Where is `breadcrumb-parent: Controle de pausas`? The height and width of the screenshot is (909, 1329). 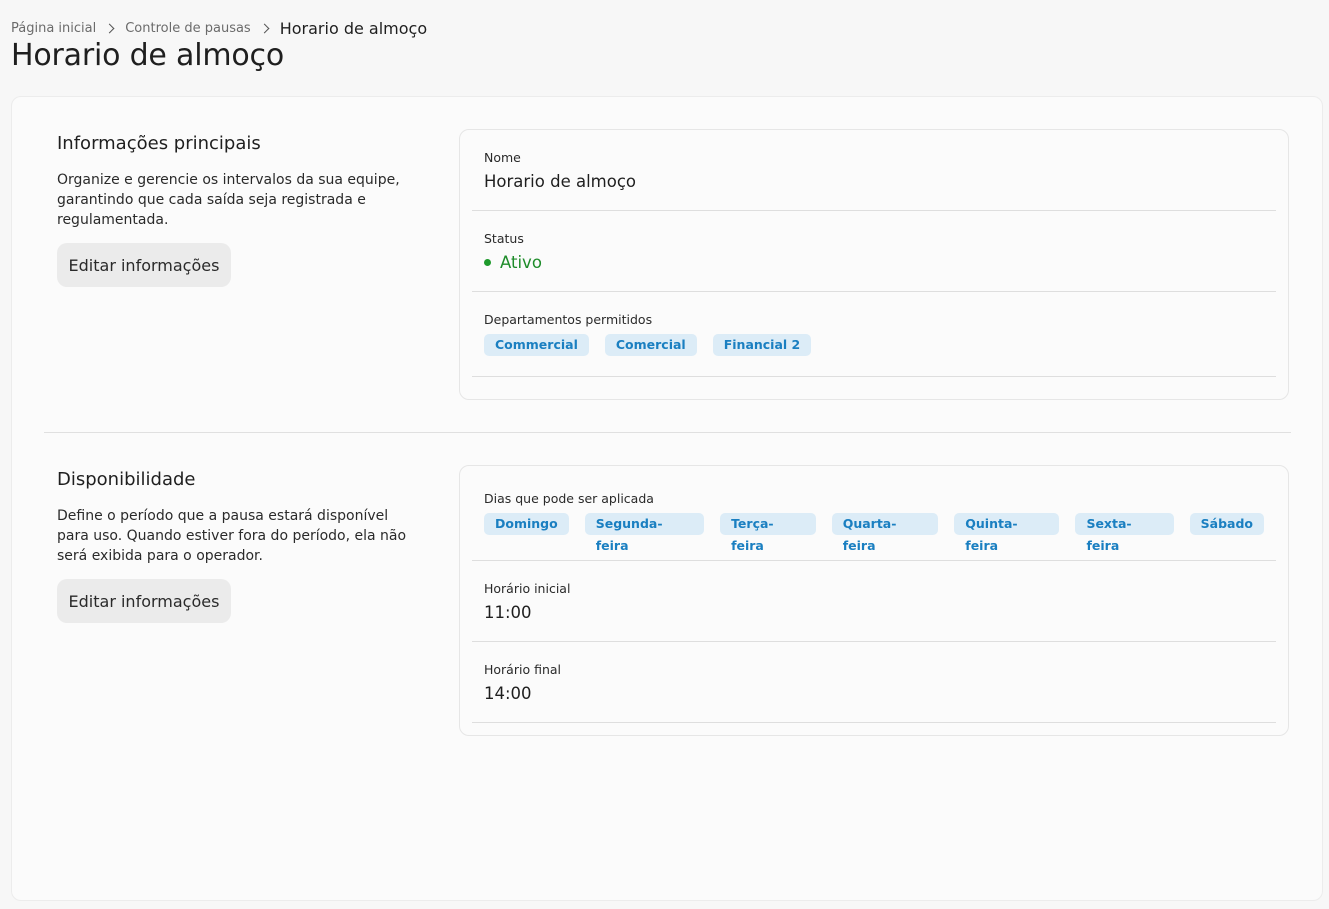
breadcrumb-parent: Controle de pausas is located at coordinates (187, 28).